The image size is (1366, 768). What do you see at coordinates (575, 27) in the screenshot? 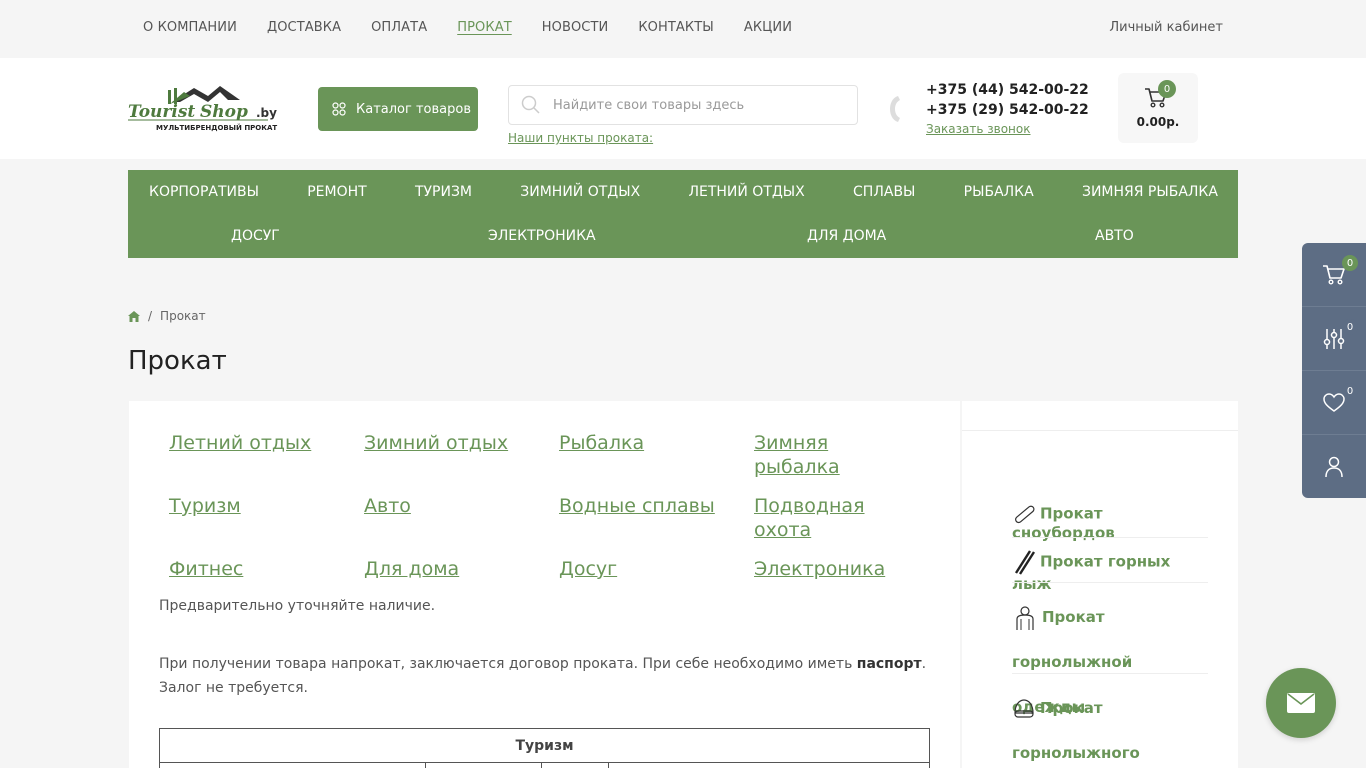
I see `topnav-news: НОВОСТИ` at bounding box center [575, 27].